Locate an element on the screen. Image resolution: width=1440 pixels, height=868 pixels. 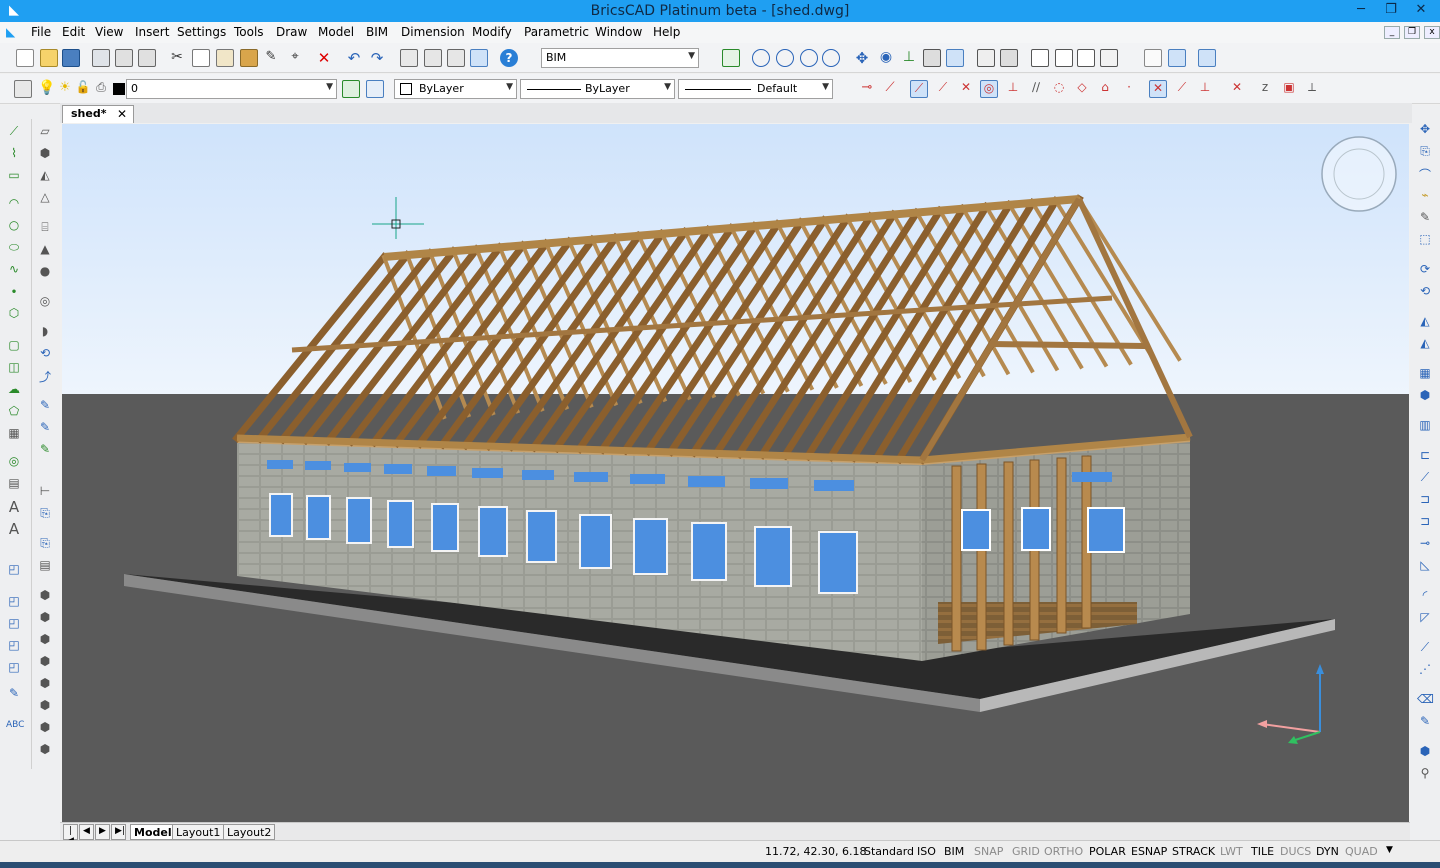
cube-icon: ⬢ is located at coordinates (45, 154).